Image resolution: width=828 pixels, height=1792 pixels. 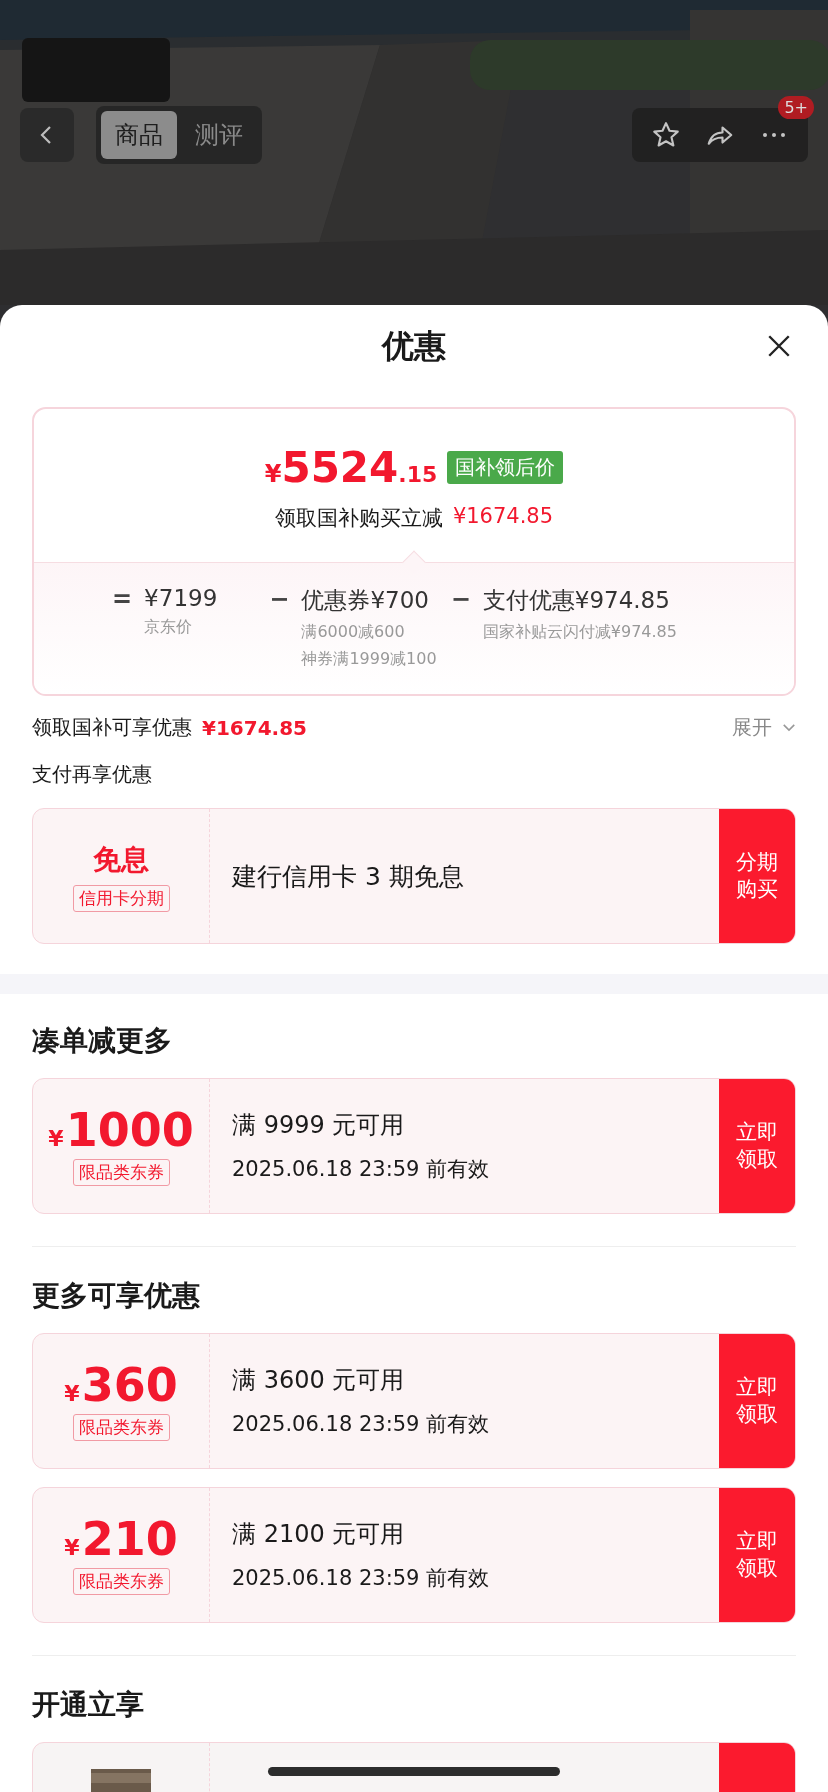 I want to click on subsidy-label: 领取国补可享优惠, so click(x=112, y=727).